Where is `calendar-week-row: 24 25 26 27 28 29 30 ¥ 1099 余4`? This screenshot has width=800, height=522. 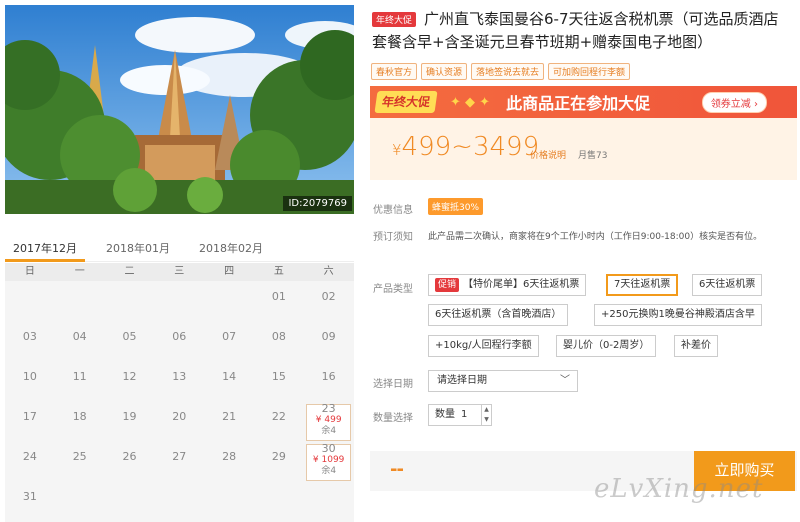 calendar-week-row: 24 25 26 27 28 29 30 ¥ 1099 余4 is located at coordinates (179, 461).